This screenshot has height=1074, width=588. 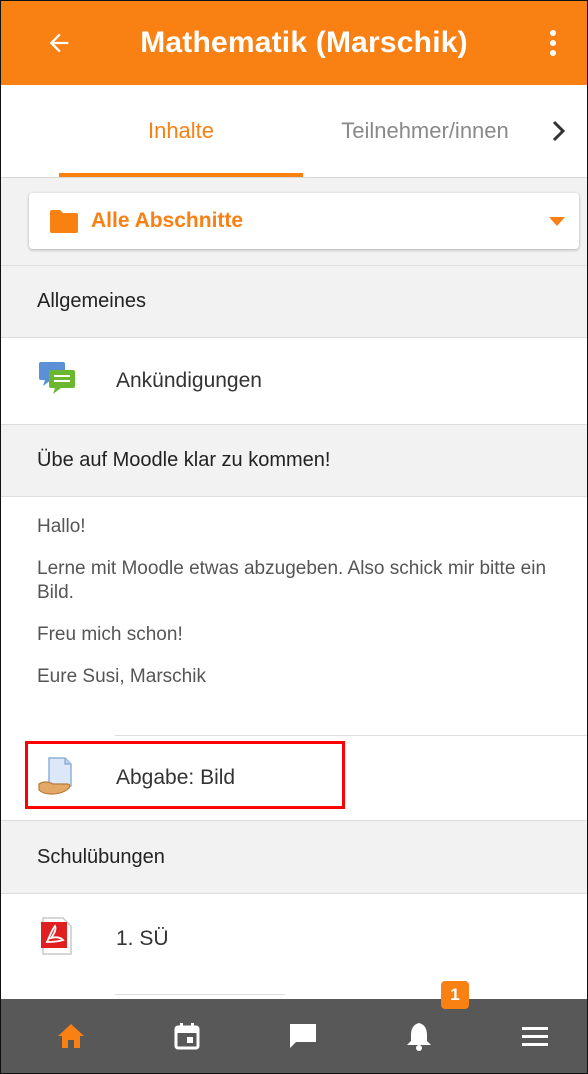 What do you see at coordinates (181, 131) in the screenshot?
I see `tab-inhalte: Inhalte` at bounding box center [181, 131].